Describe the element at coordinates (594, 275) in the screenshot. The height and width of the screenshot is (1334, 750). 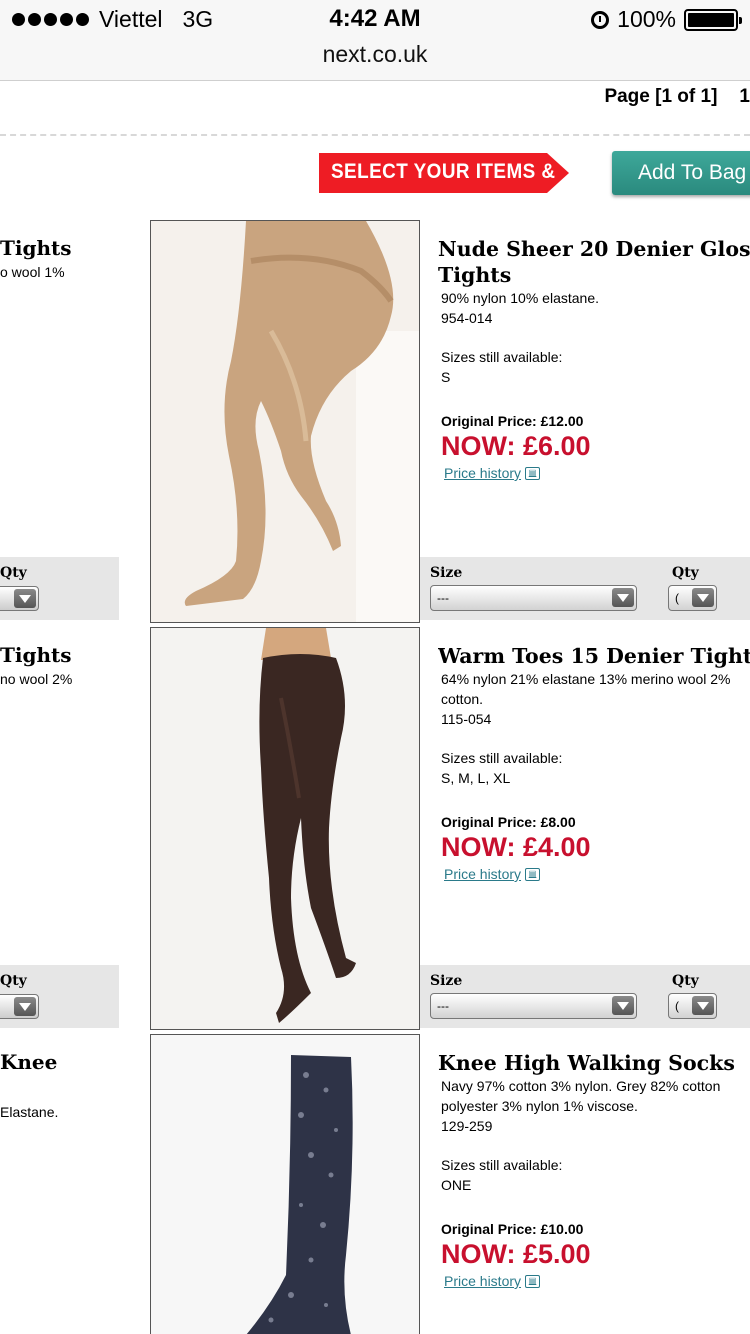
I see `product-title-line2: Tights` at that location.